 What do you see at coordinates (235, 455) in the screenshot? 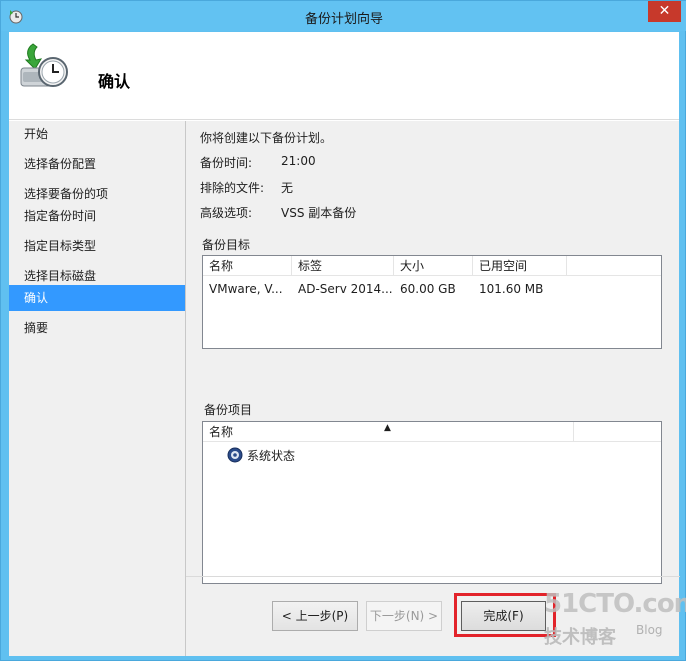
I see `system-state-icon` at bounding box center [235, 455].